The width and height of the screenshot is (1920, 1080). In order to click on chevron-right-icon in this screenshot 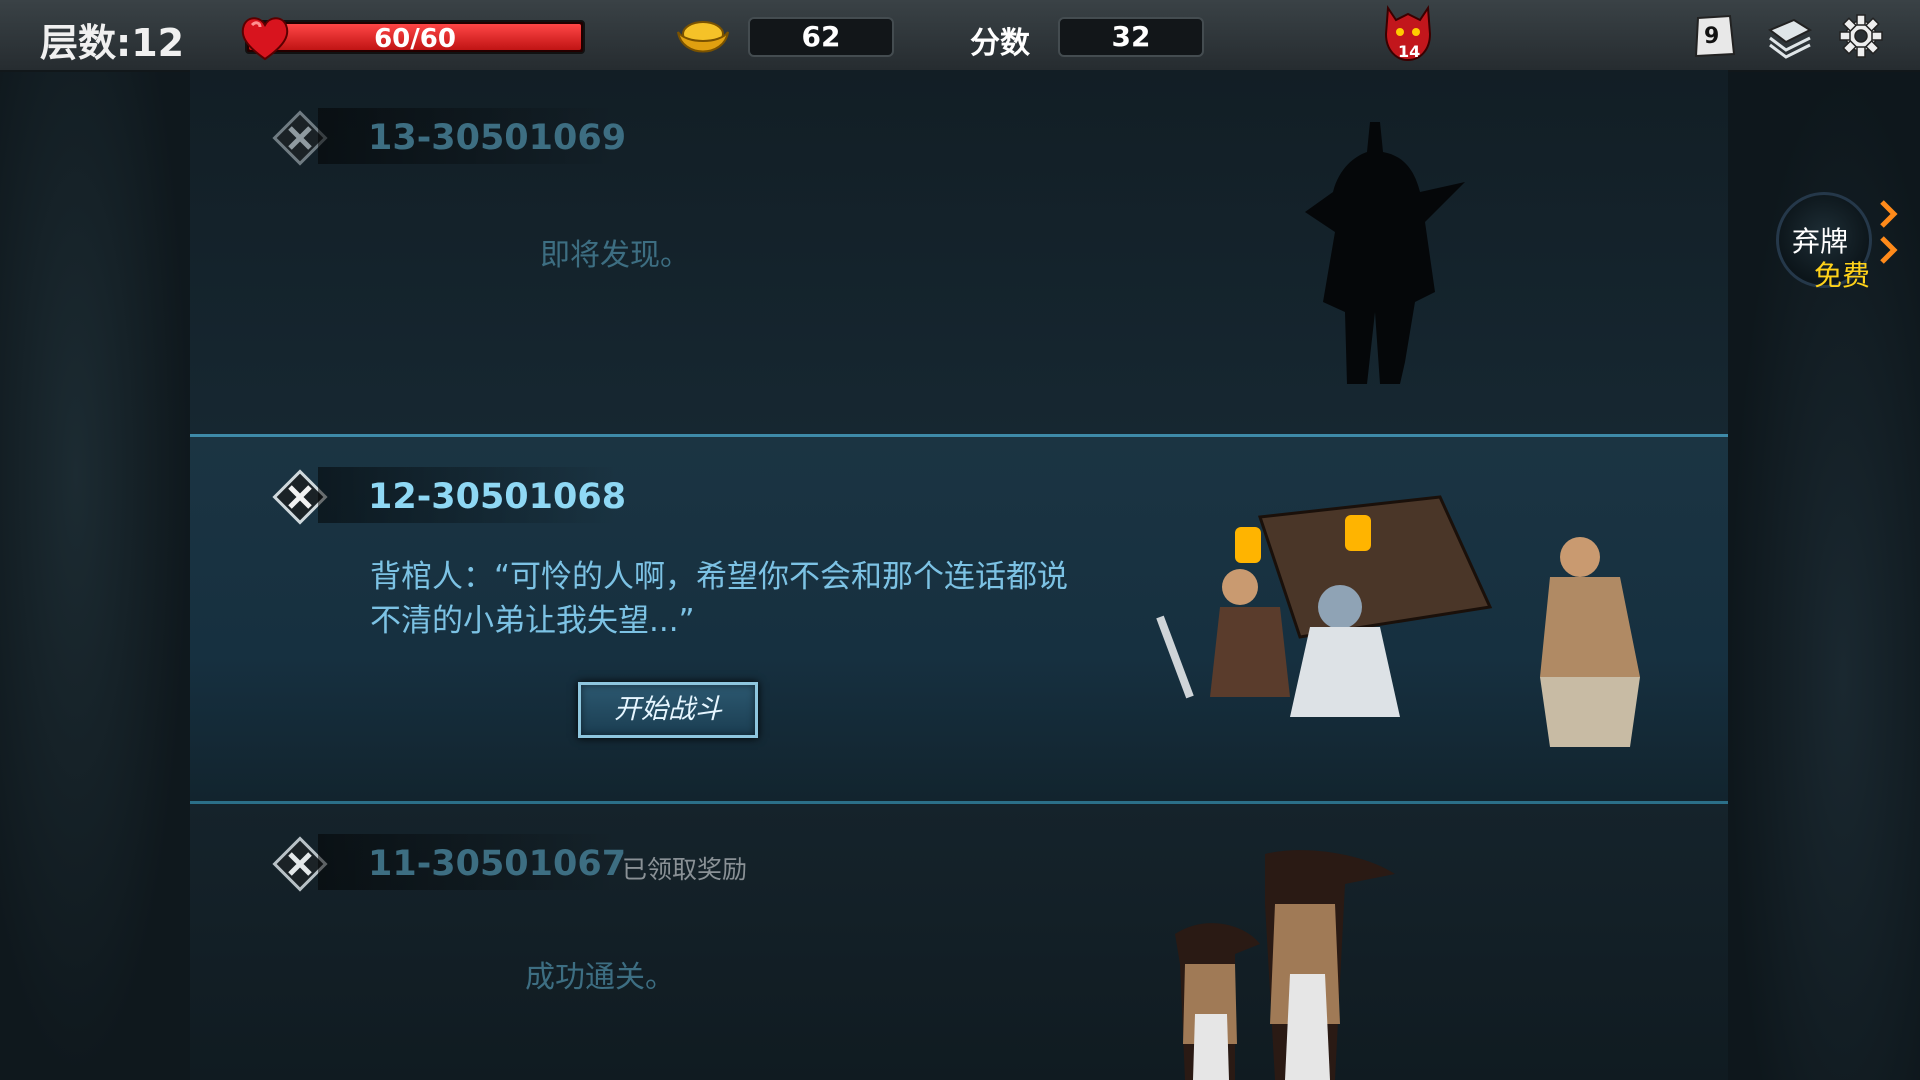, I will do `click(1889, 232)`.